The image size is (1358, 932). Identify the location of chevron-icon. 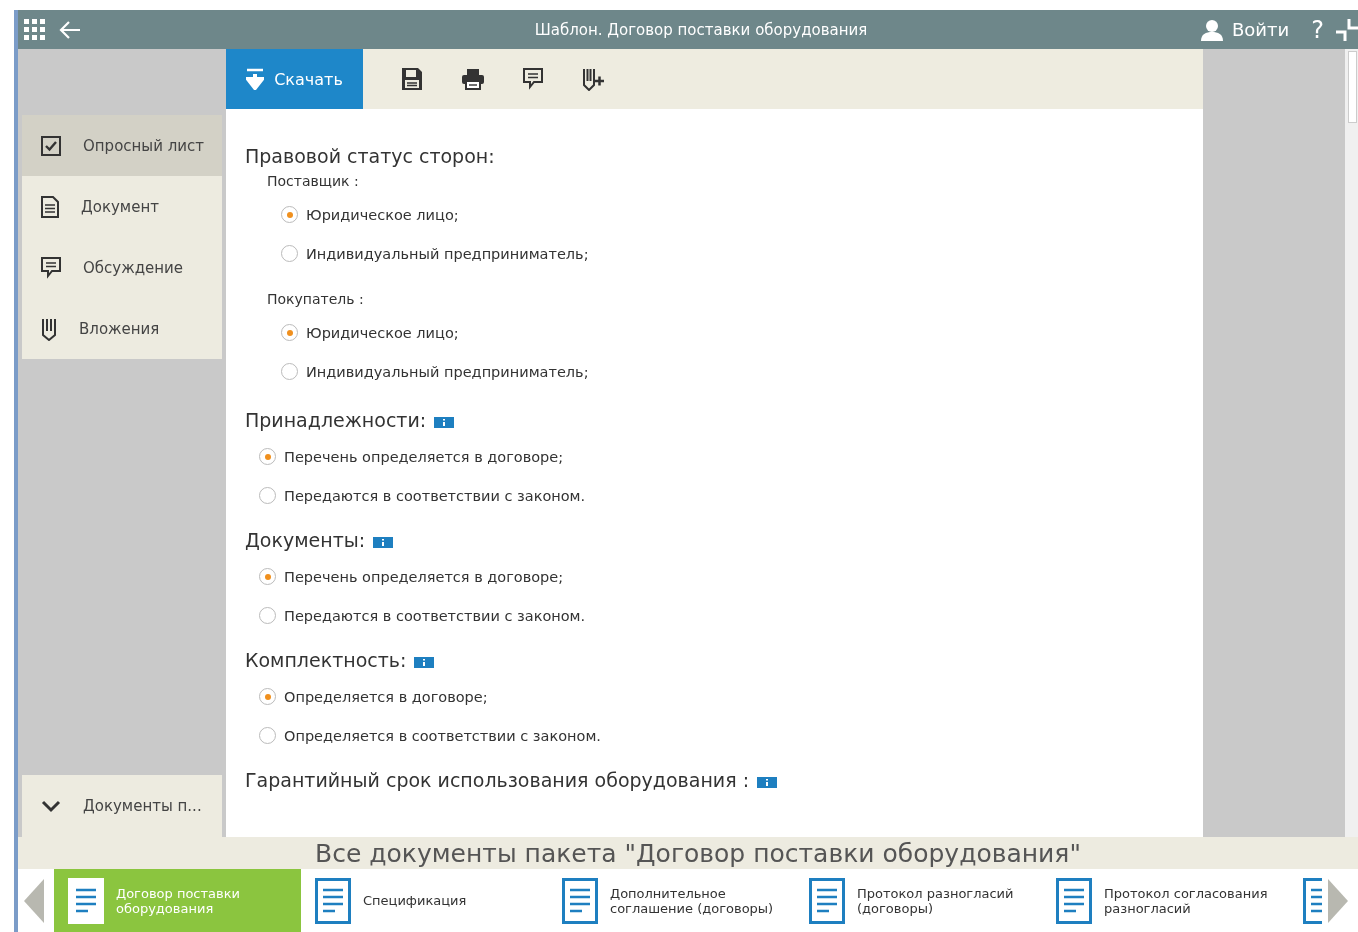
(51, 806).